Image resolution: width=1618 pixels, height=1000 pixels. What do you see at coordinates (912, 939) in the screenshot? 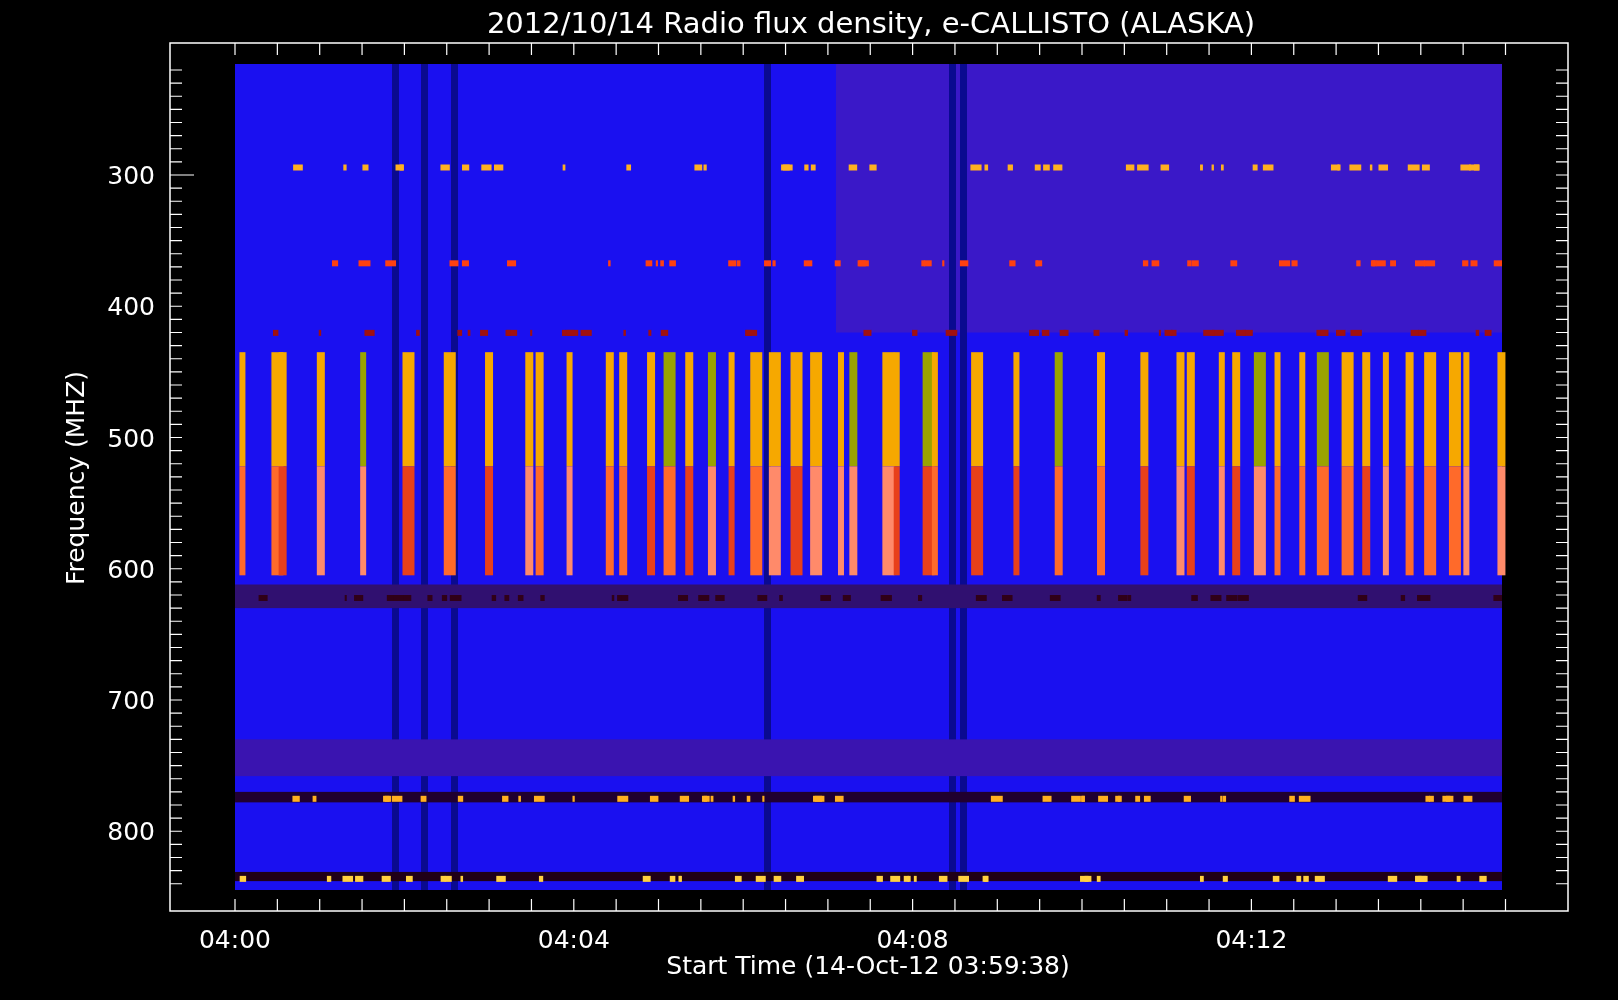
I see `x-tick-label: 04:08` at bounding box center [912, 939].